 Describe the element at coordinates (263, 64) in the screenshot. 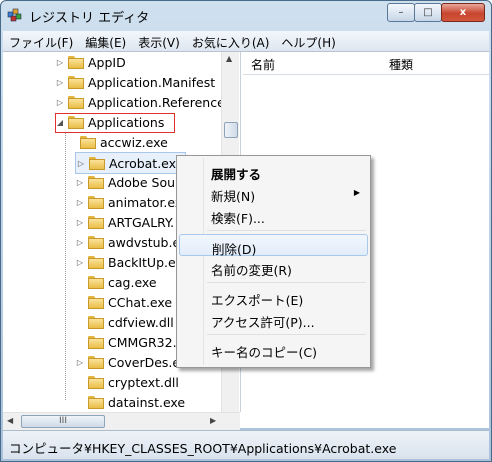

I see `column-name: 名前` at that location.